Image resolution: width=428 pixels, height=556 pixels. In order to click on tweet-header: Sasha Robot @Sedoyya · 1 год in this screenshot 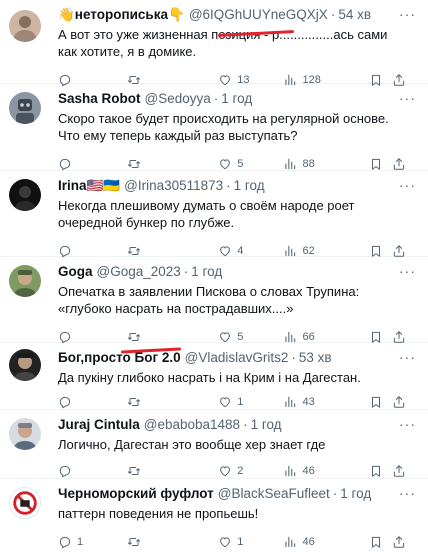, I will do `click(238, 99)`.